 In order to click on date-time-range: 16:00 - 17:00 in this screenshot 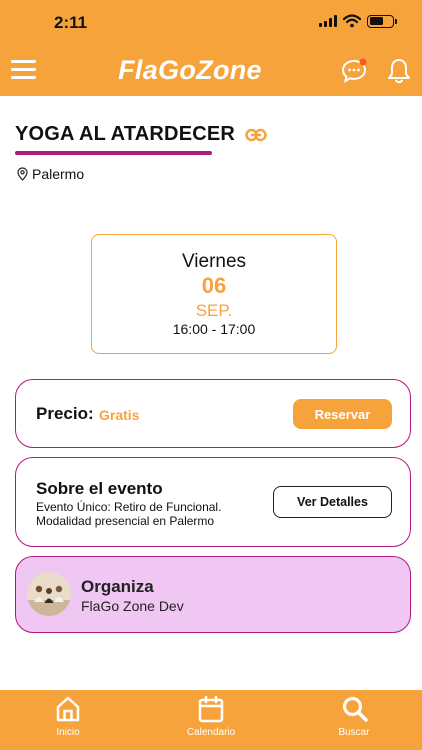, I will do `click(214, 329)`.